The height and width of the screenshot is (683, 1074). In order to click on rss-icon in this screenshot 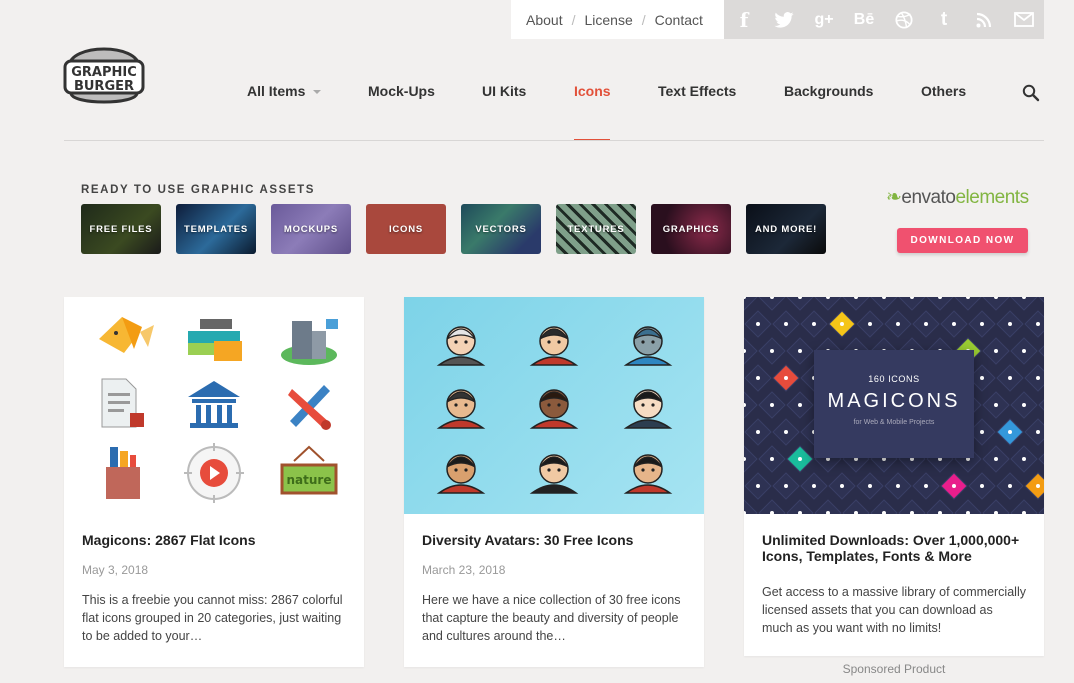, I will do `click(984, 19)`.